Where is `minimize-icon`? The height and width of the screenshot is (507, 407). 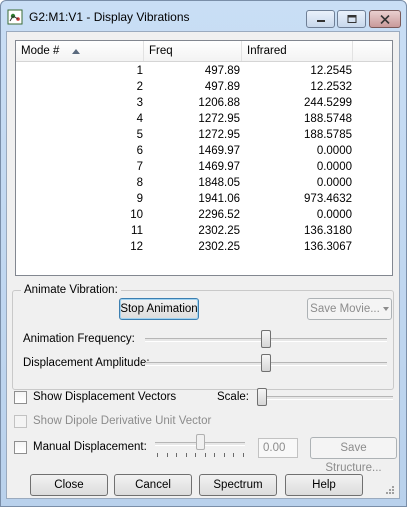
minimize-icon is located at coordinates (320, 21).